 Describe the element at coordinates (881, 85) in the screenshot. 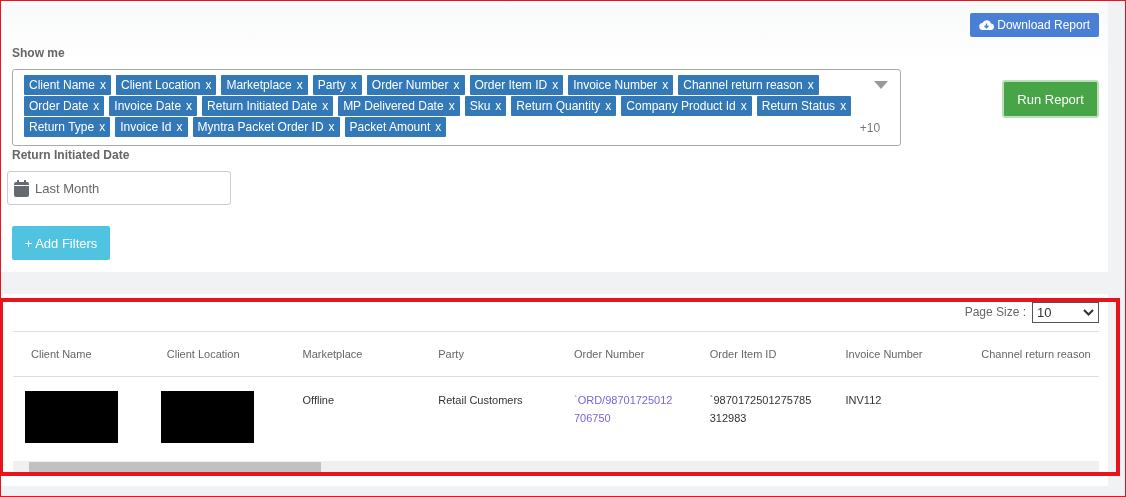

I see `dropdown-caret-icon` at that location.